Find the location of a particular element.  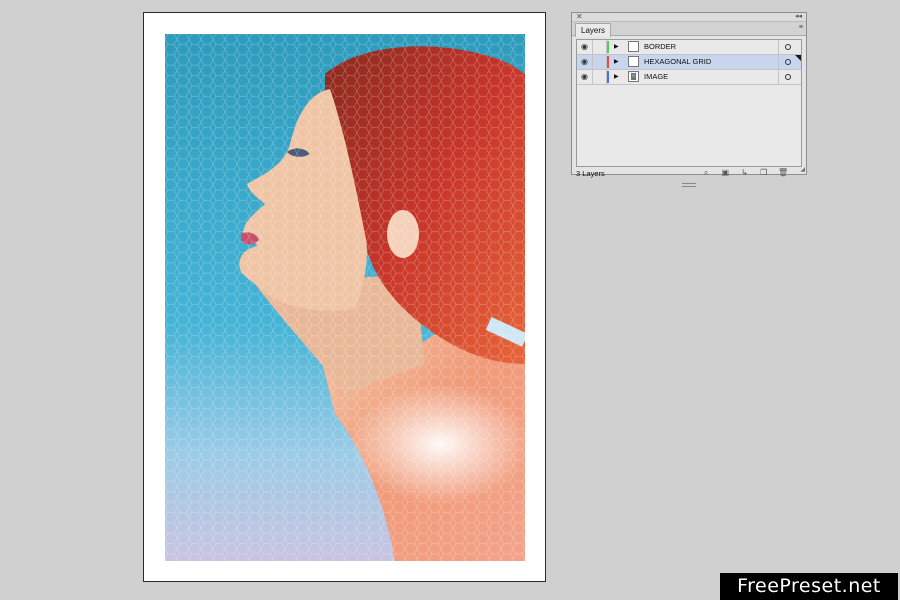

selection-indicator-icon is located at coordinates (798, 58).